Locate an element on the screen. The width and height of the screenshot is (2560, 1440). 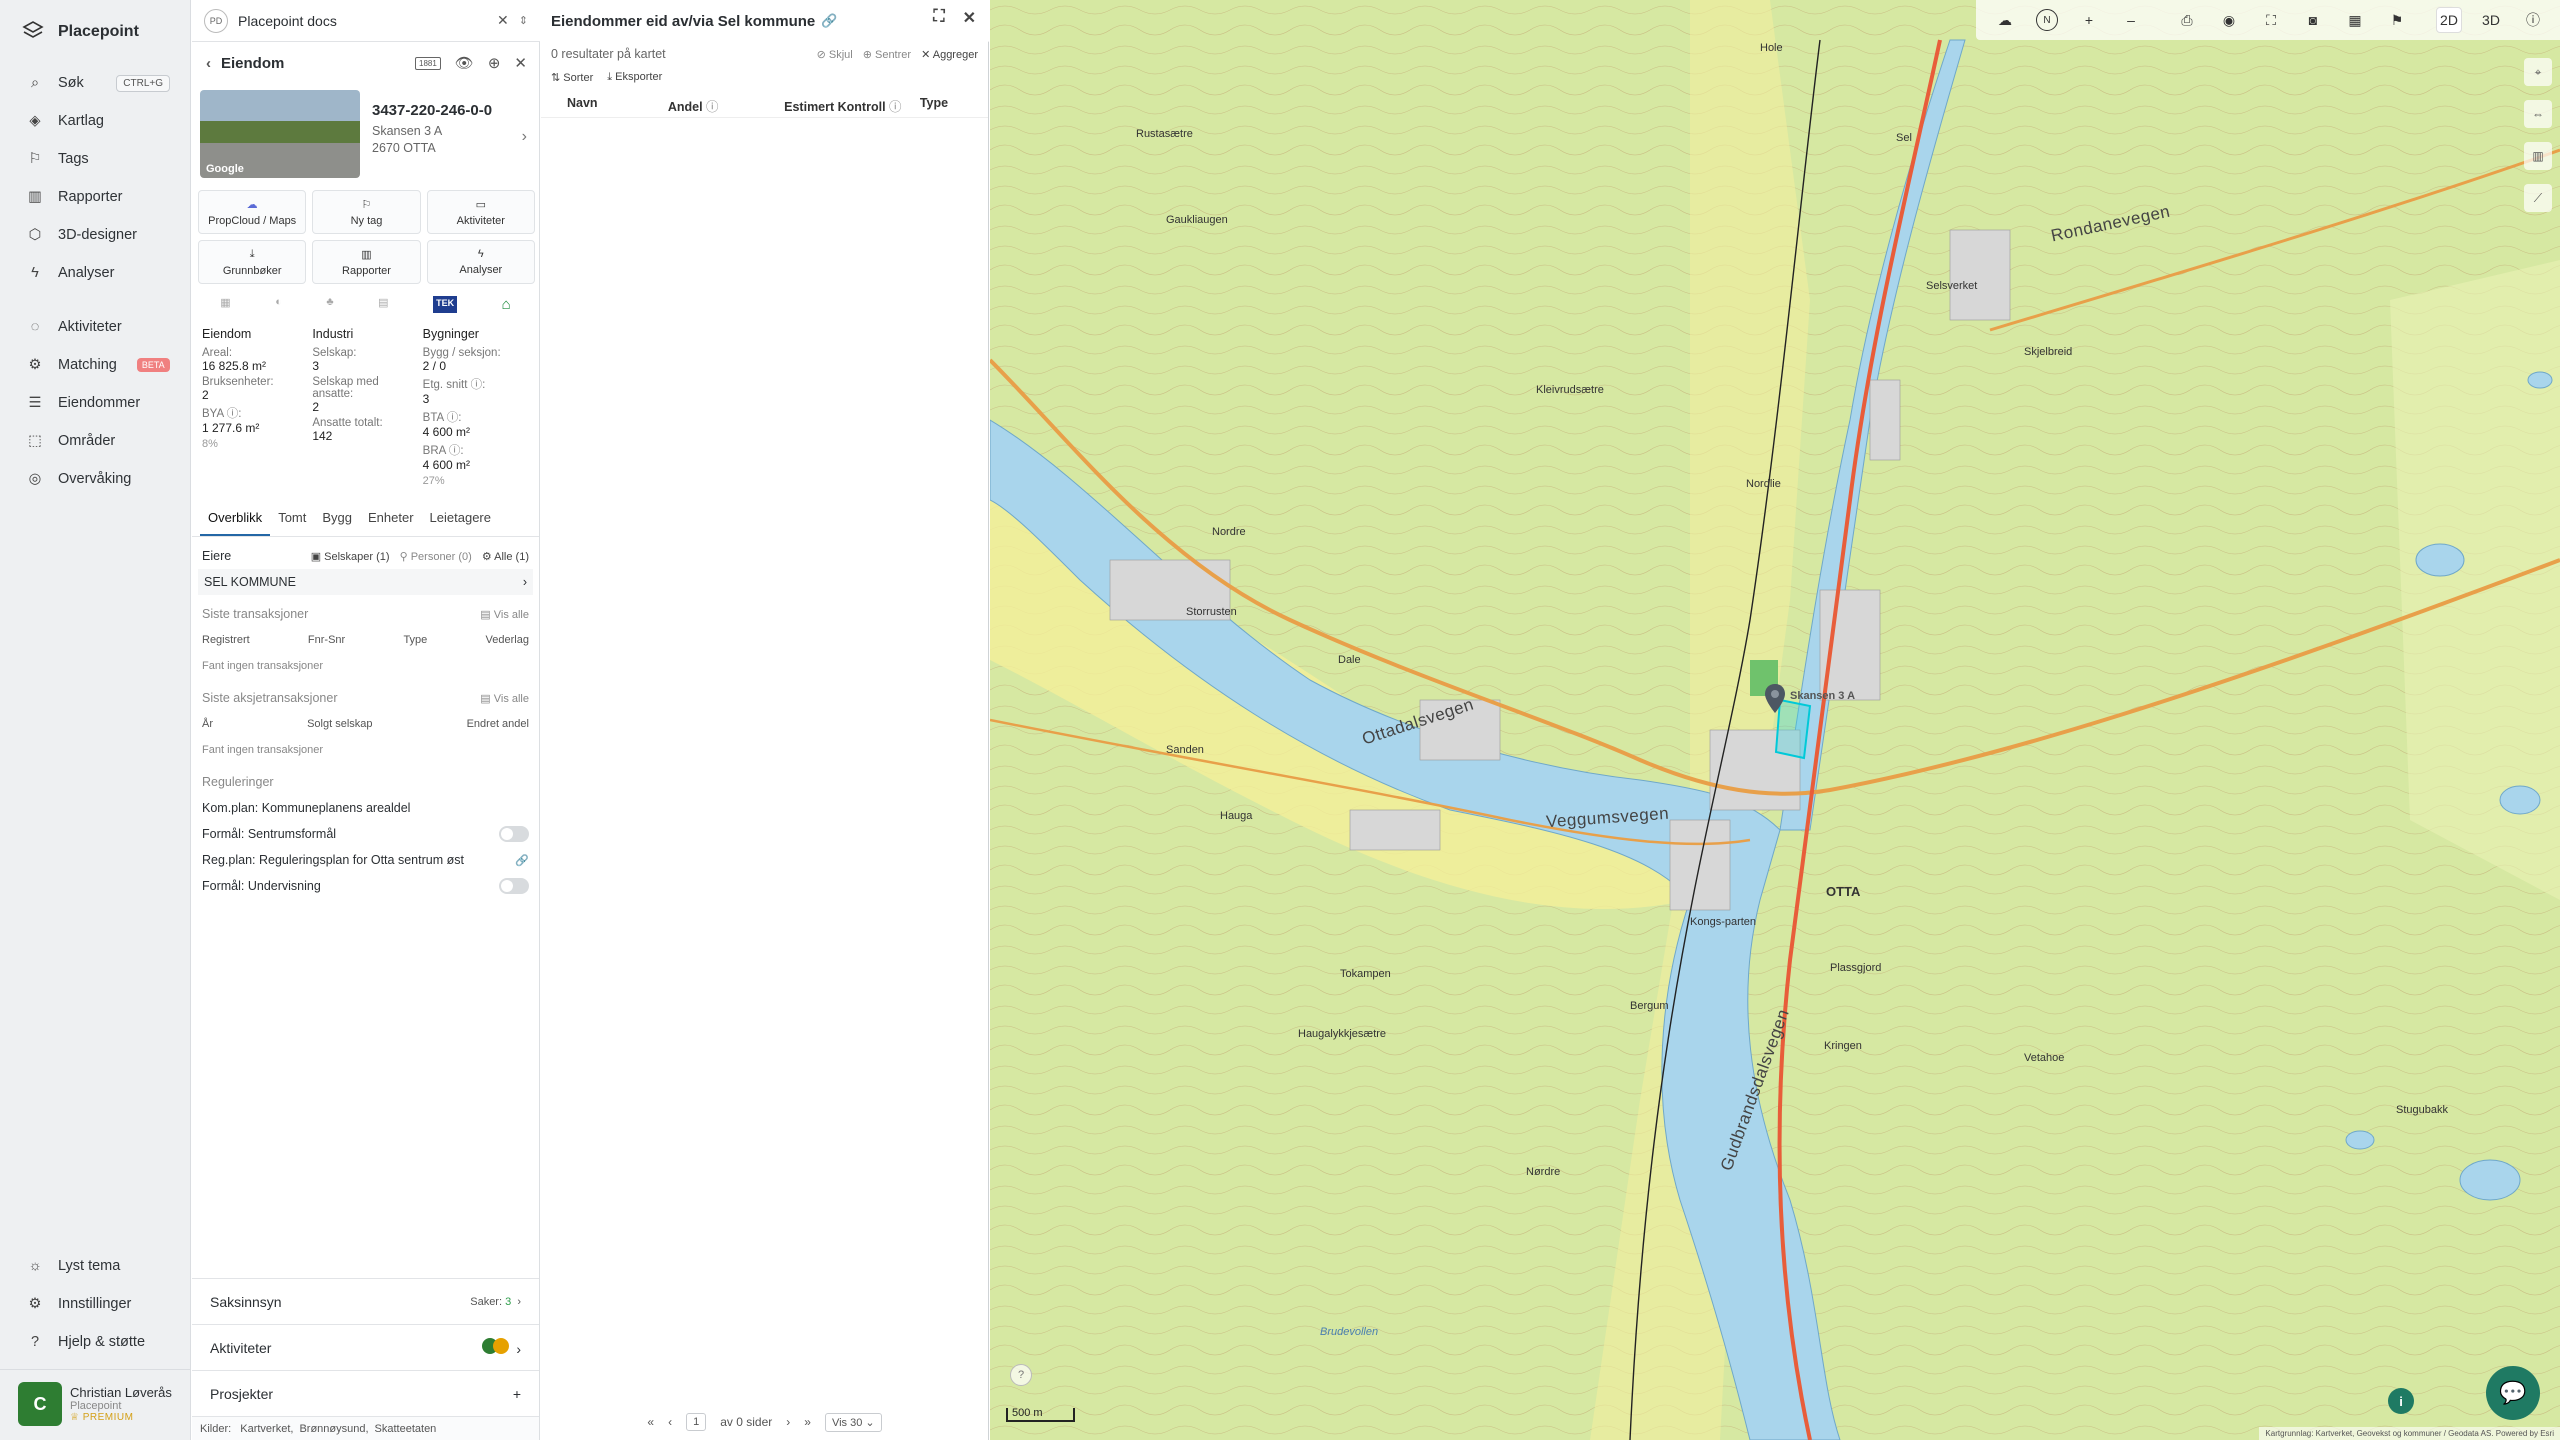
saksinnsyn-section: Saksinnsyn Saker: 3 › is located at coordinates (365, 1301).